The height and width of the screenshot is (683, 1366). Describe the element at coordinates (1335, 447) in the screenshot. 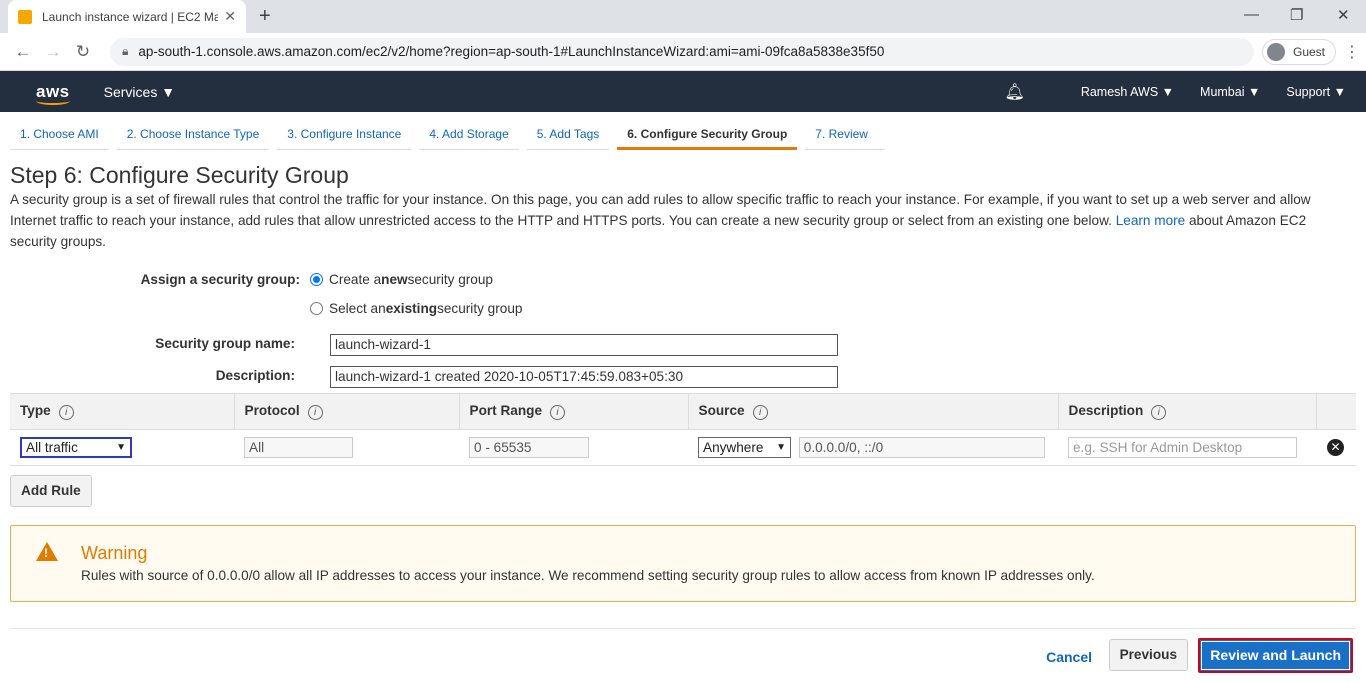

I see `remove-rule-icon: ✕` at that location.